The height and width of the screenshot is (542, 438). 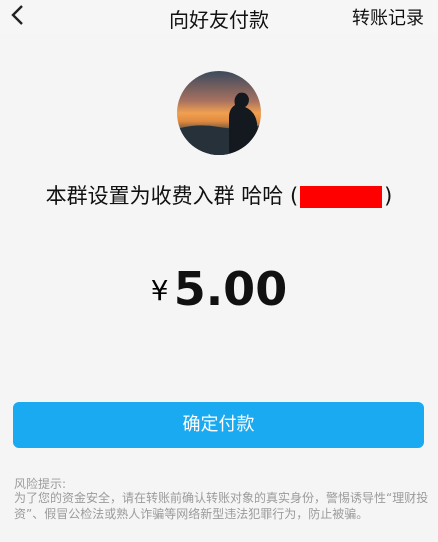 I want to click on confirm-payment-button: 确定付款, so click(x=218, y=425).